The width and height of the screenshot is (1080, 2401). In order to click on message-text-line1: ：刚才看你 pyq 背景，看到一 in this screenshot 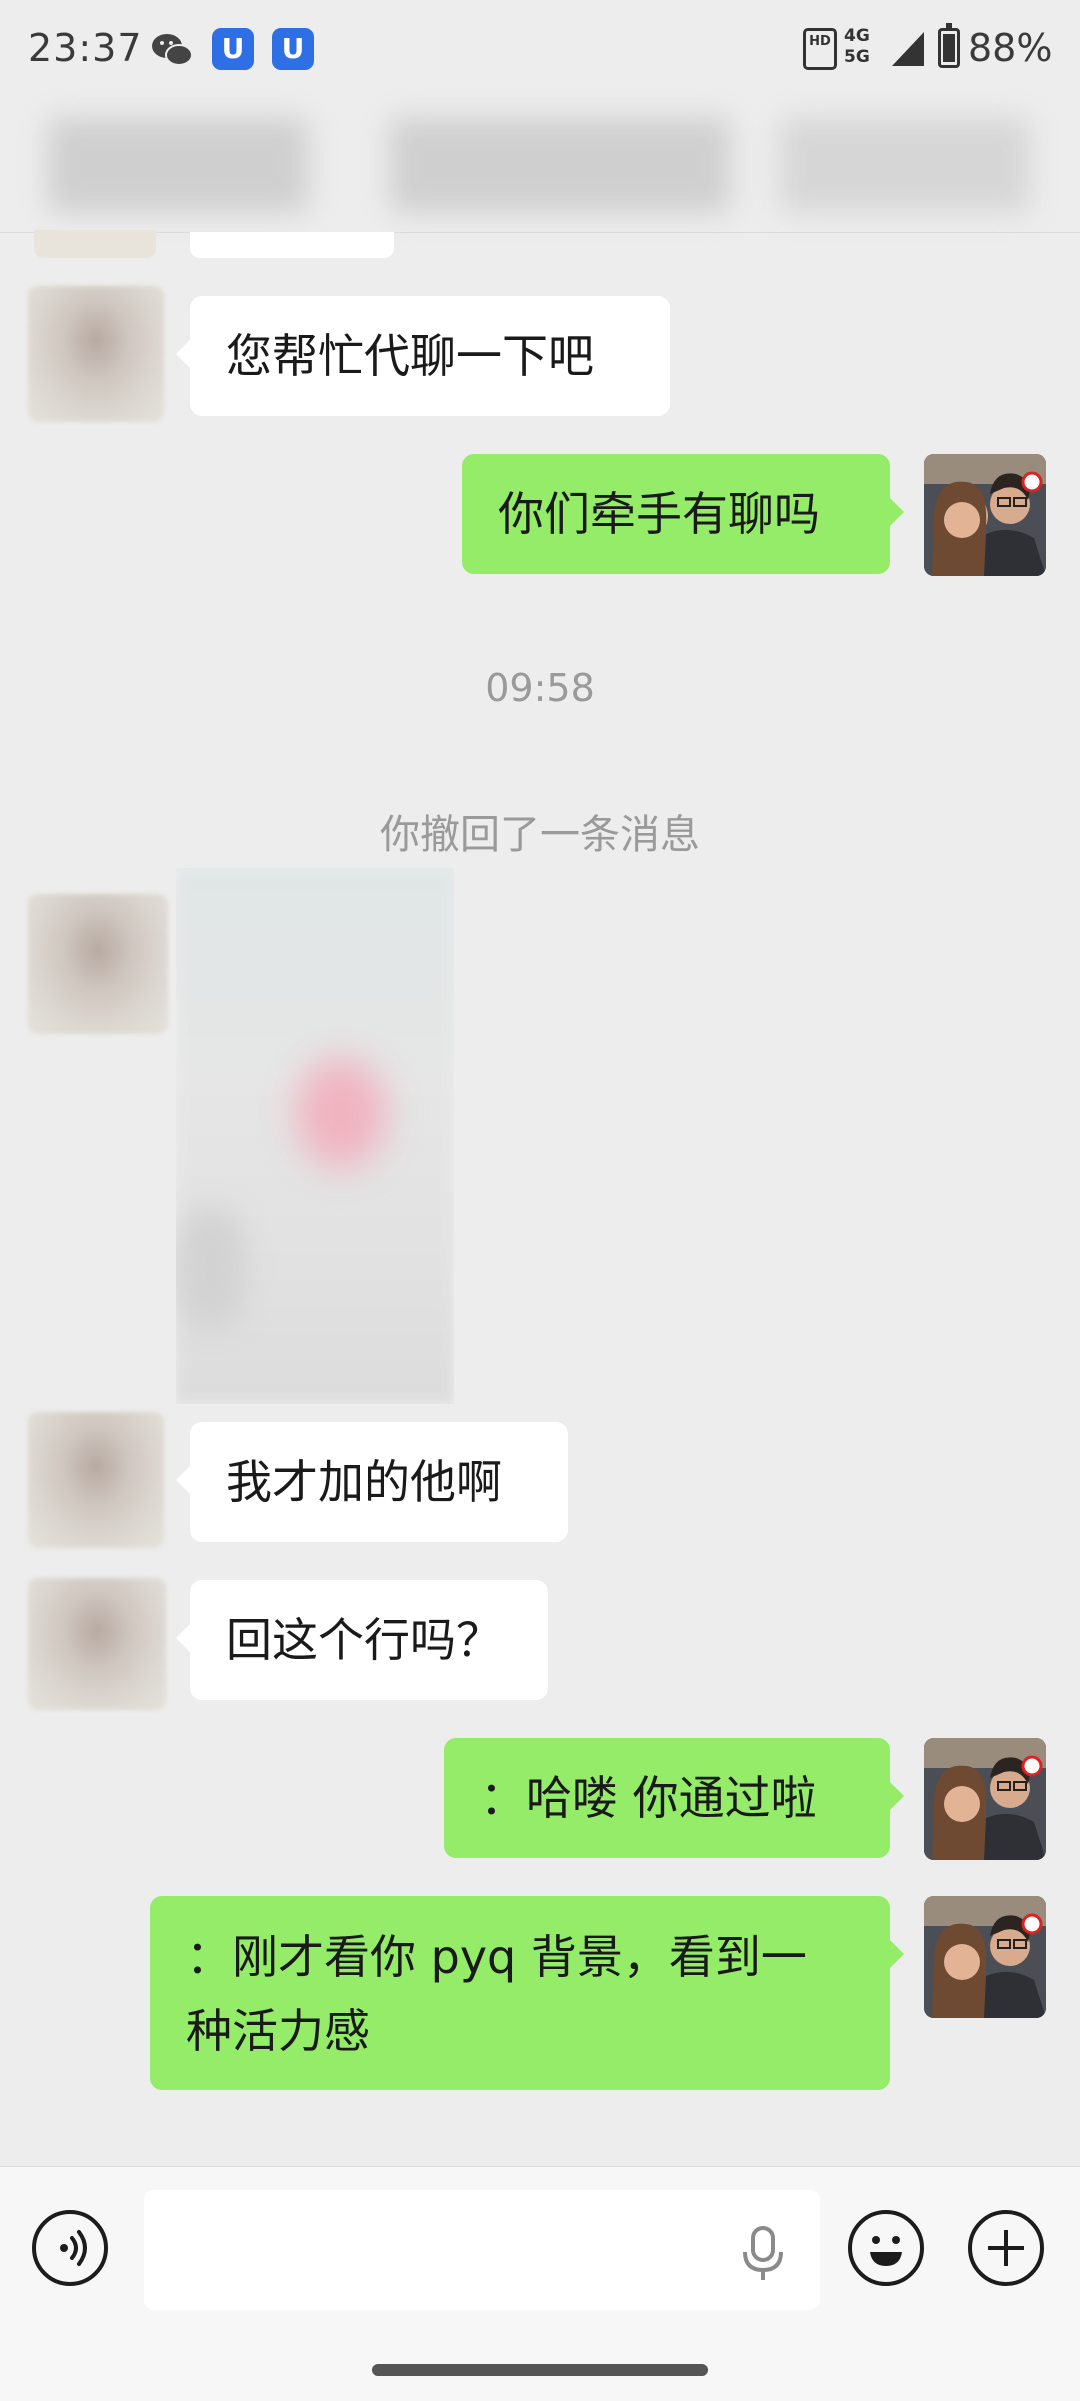, I will do `click(496, 1957)`.